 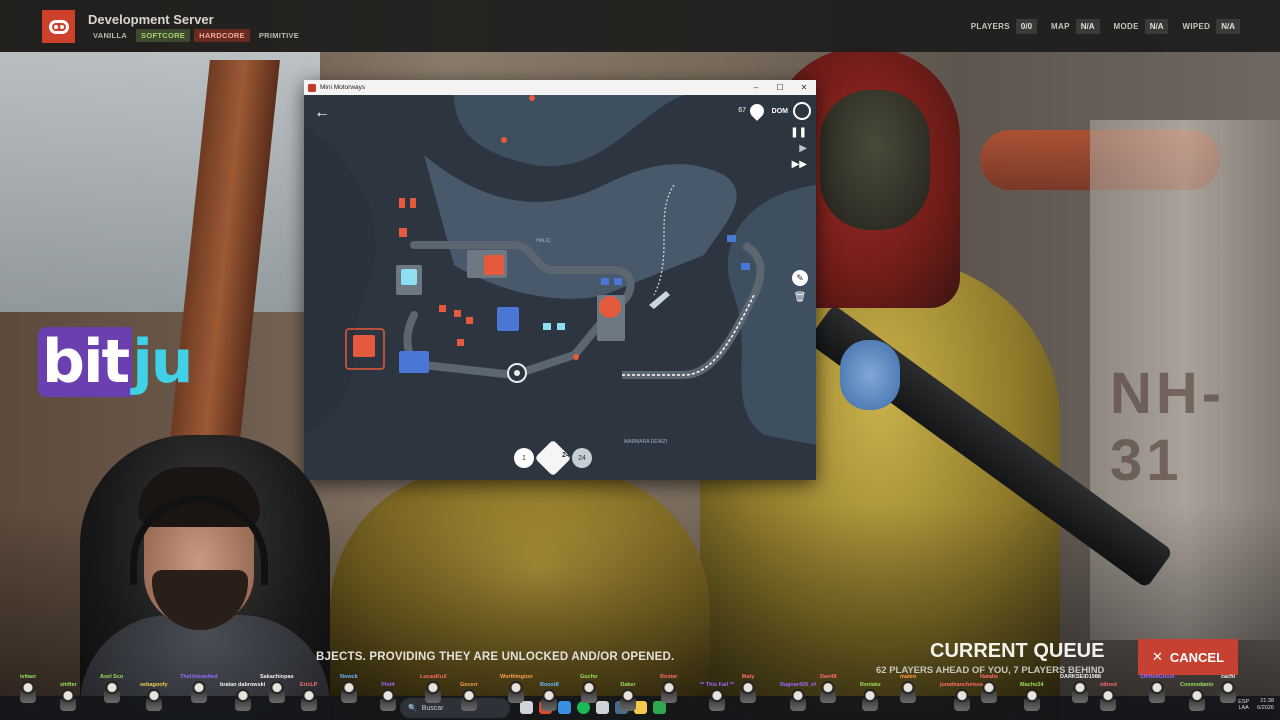 What do you see at coordinates (162, 362) in the screenshot?
I see `bitju-logo-part-2: ju` at bounding box center [162, 362].